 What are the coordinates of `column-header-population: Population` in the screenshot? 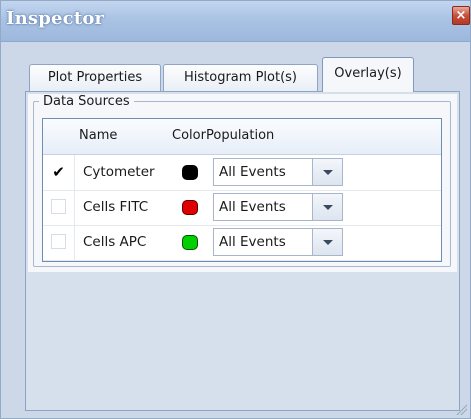 It's located at (240, 135).